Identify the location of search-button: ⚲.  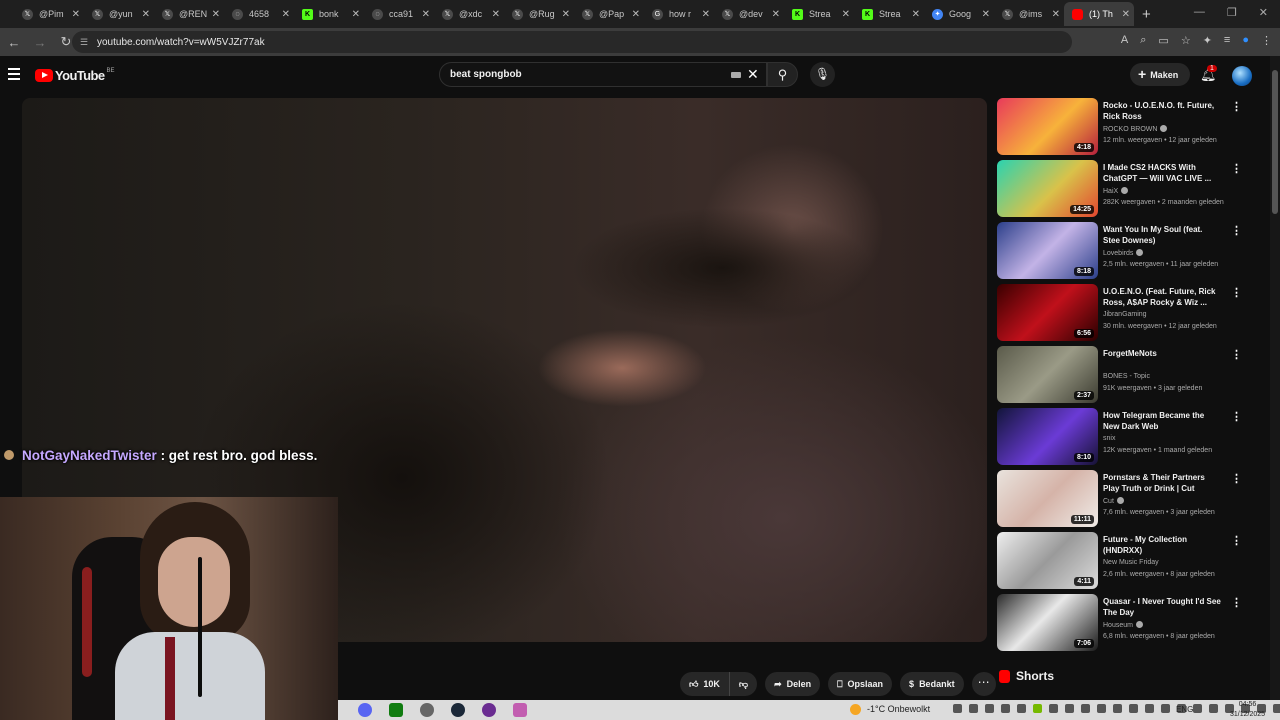
(782, 74).